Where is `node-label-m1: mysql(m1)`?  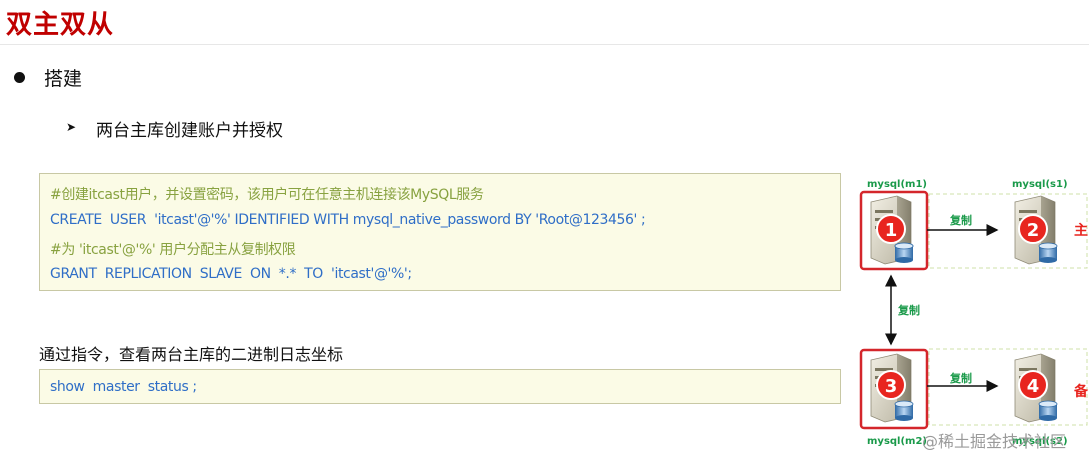 node-label-m1: mysql(m1) is located at coordinates (897, 184).